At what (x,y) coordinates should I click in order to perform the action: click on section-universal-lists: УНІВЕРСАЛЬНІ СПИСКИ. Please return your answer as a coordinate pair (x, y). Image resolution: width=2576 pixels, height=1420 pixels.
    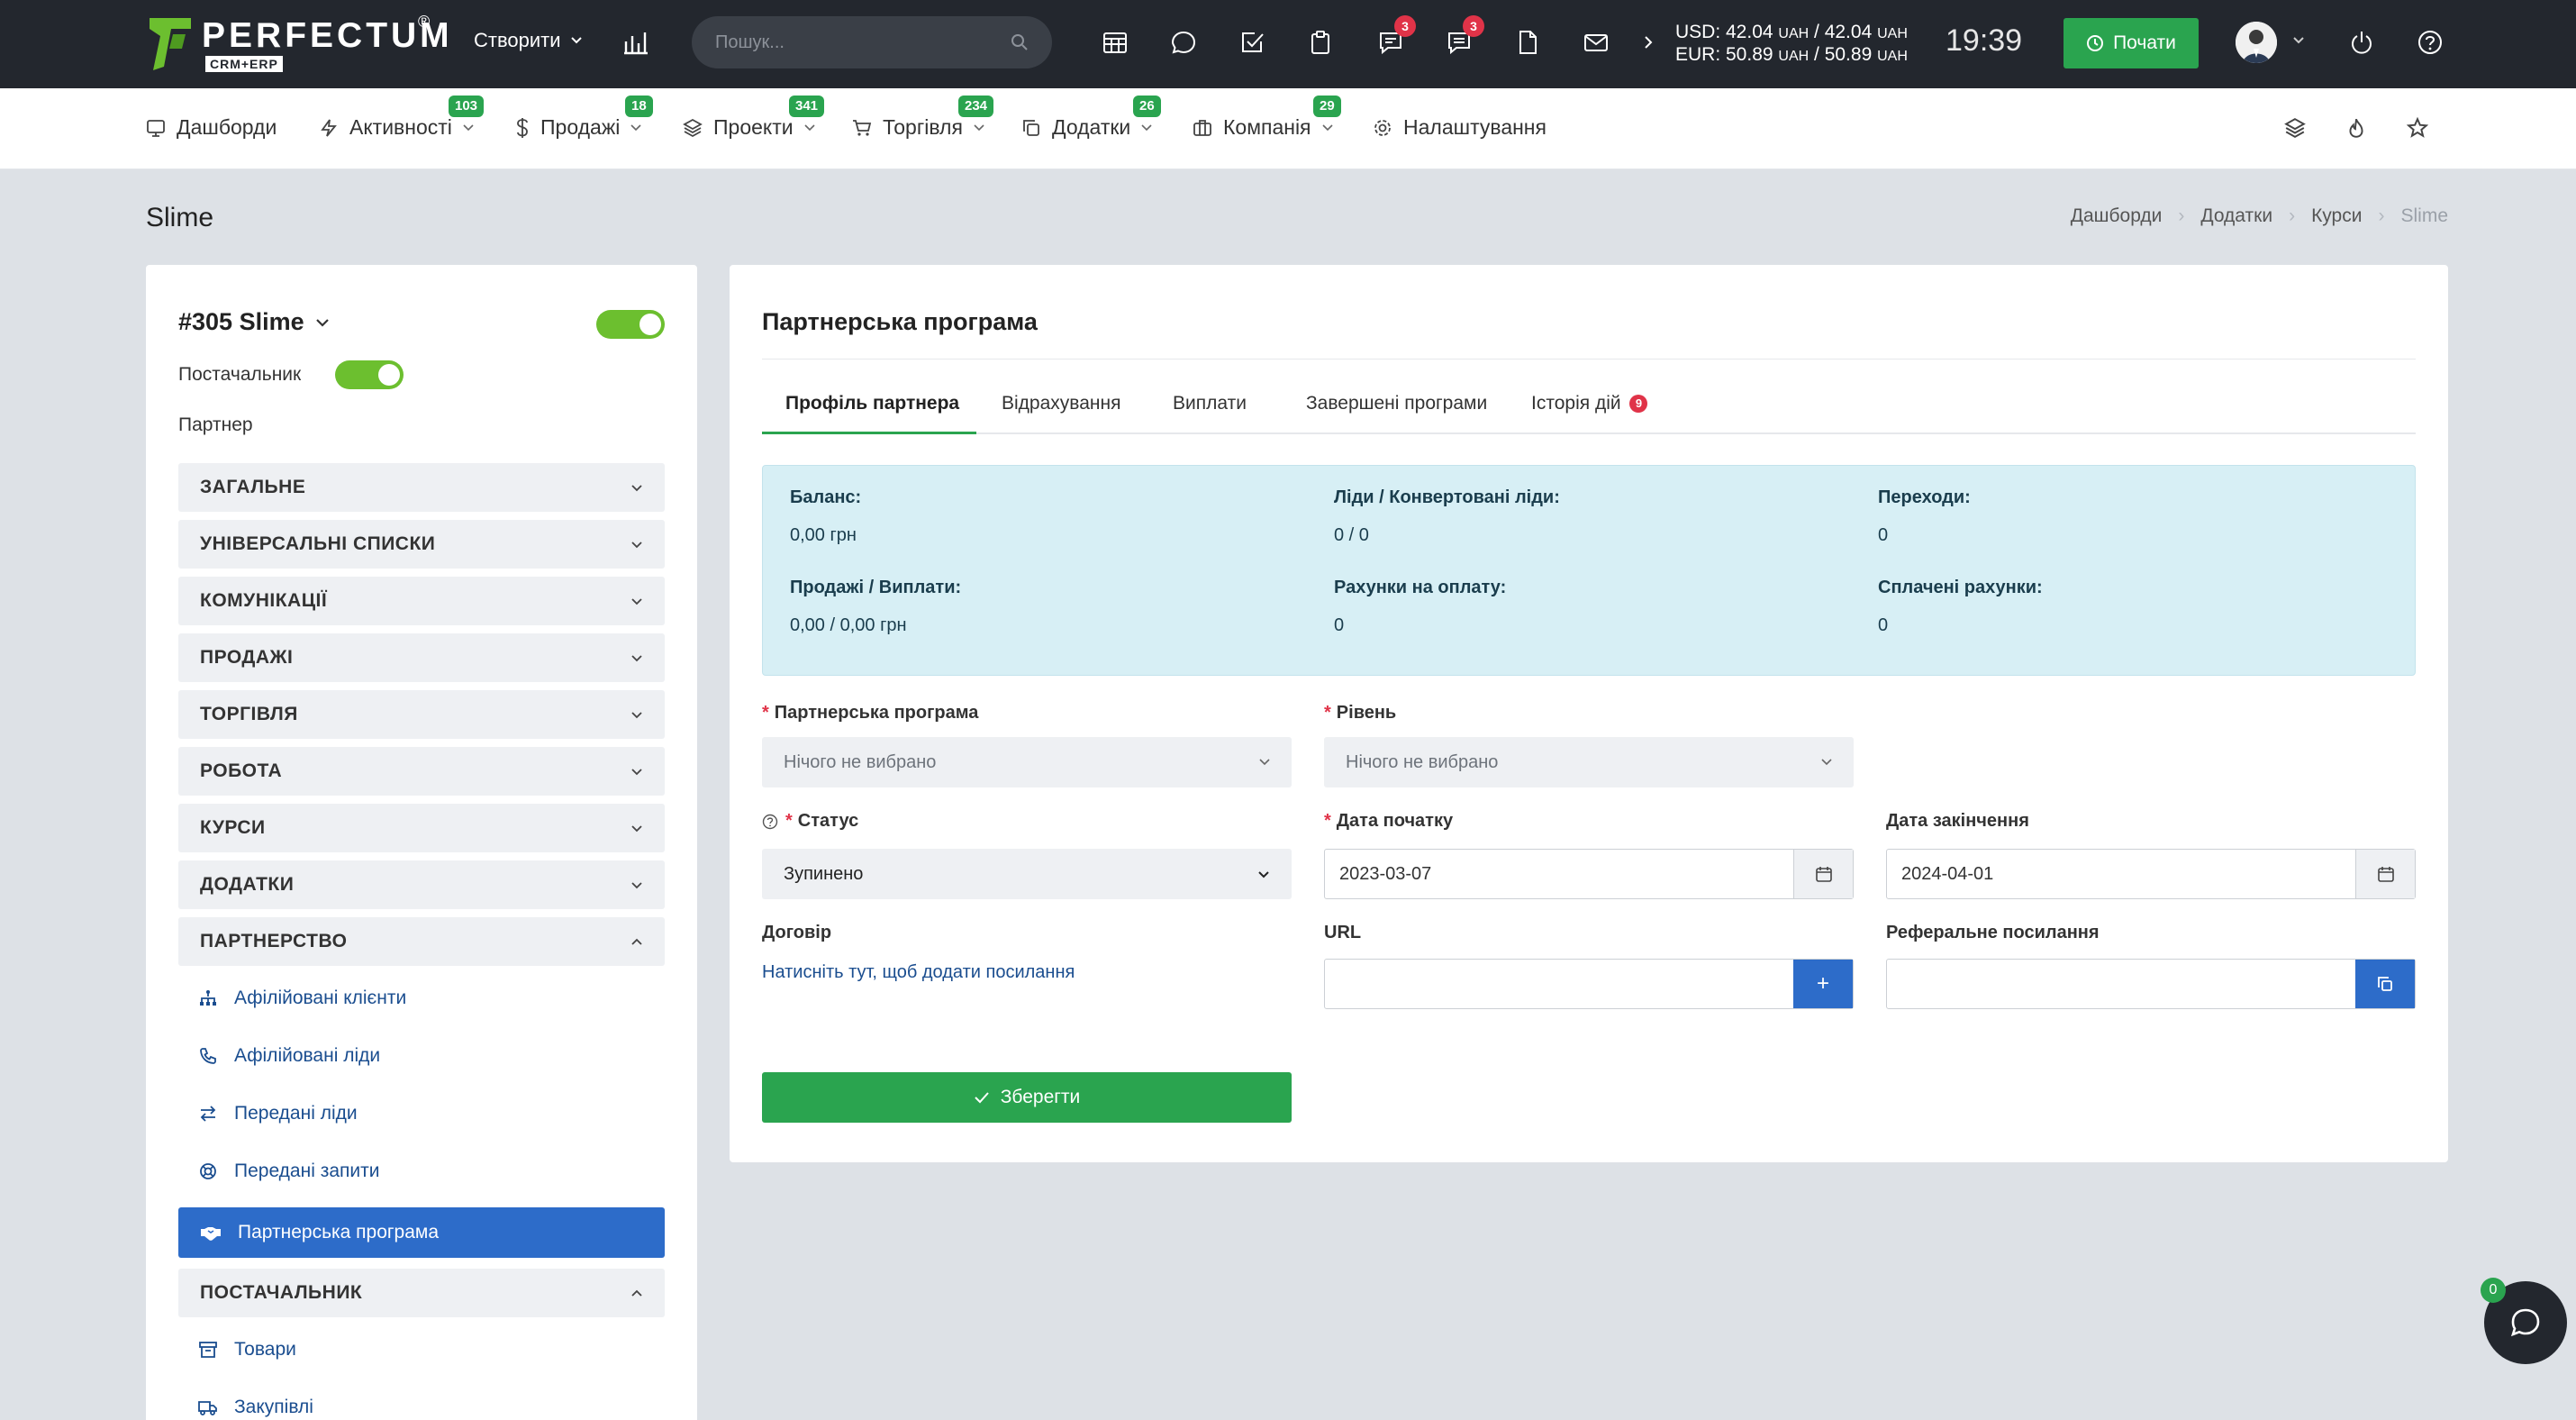
    Looking at the image, I should click on (421, 544).